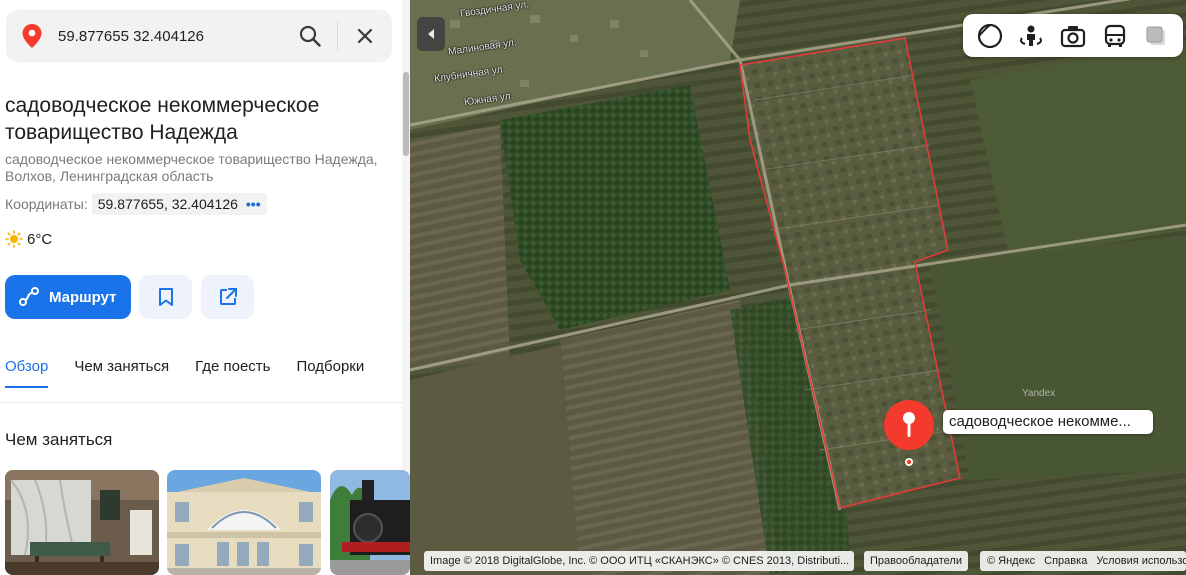 This screenshot has height=575, width=1186. I want to click on rights-holders-link: Правообладатели, so click(916, 561).